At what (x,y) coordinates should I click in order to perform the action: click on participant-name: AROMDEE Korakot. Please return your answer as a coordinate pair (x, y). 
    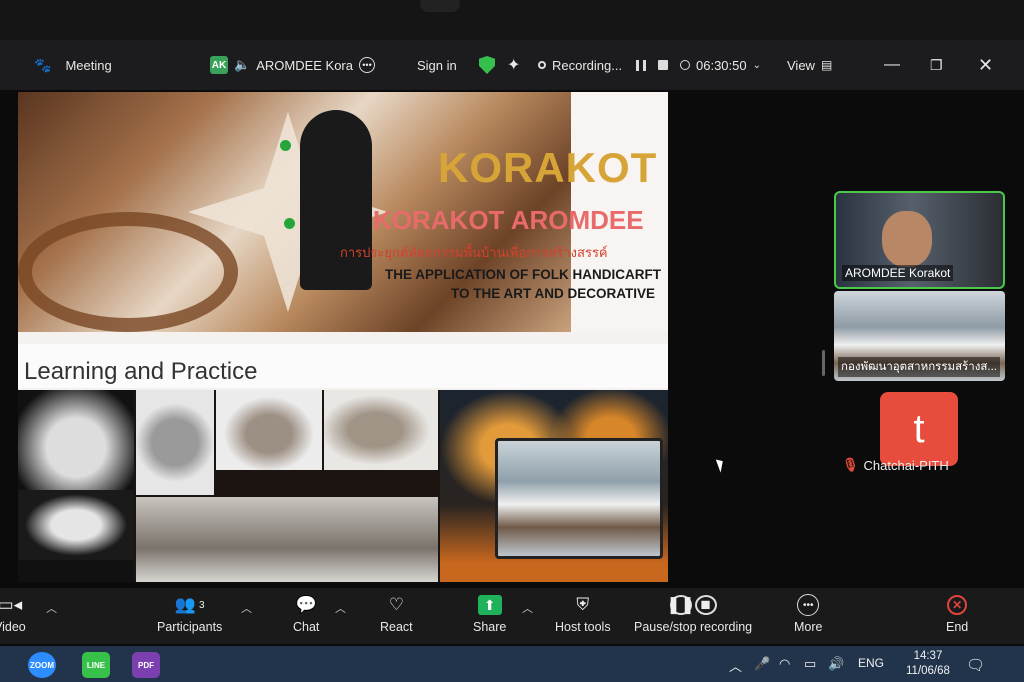
    Looking at the image, I should click on (898, 273).